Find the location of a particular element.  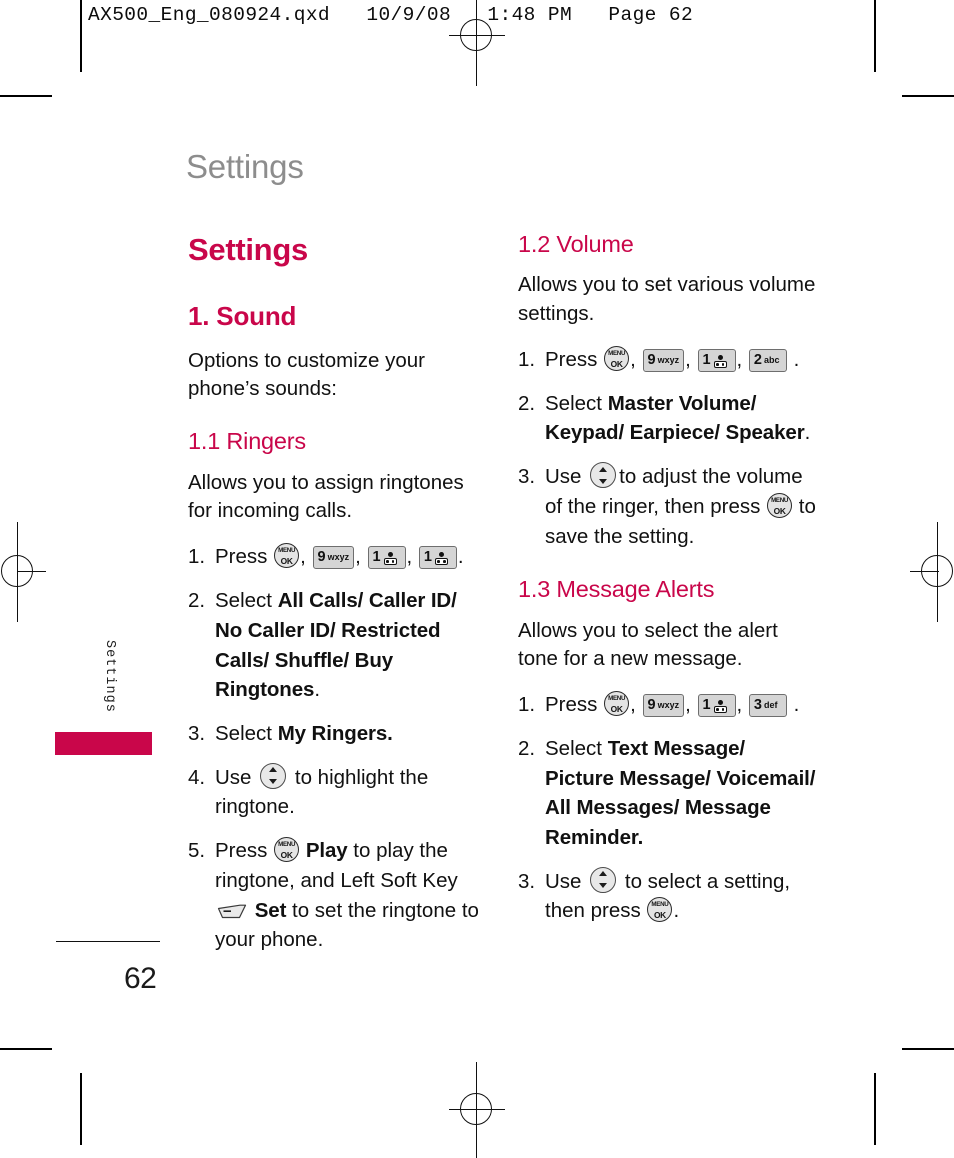

thumb-tab-label: Settings is located at coordinates (109, 676).